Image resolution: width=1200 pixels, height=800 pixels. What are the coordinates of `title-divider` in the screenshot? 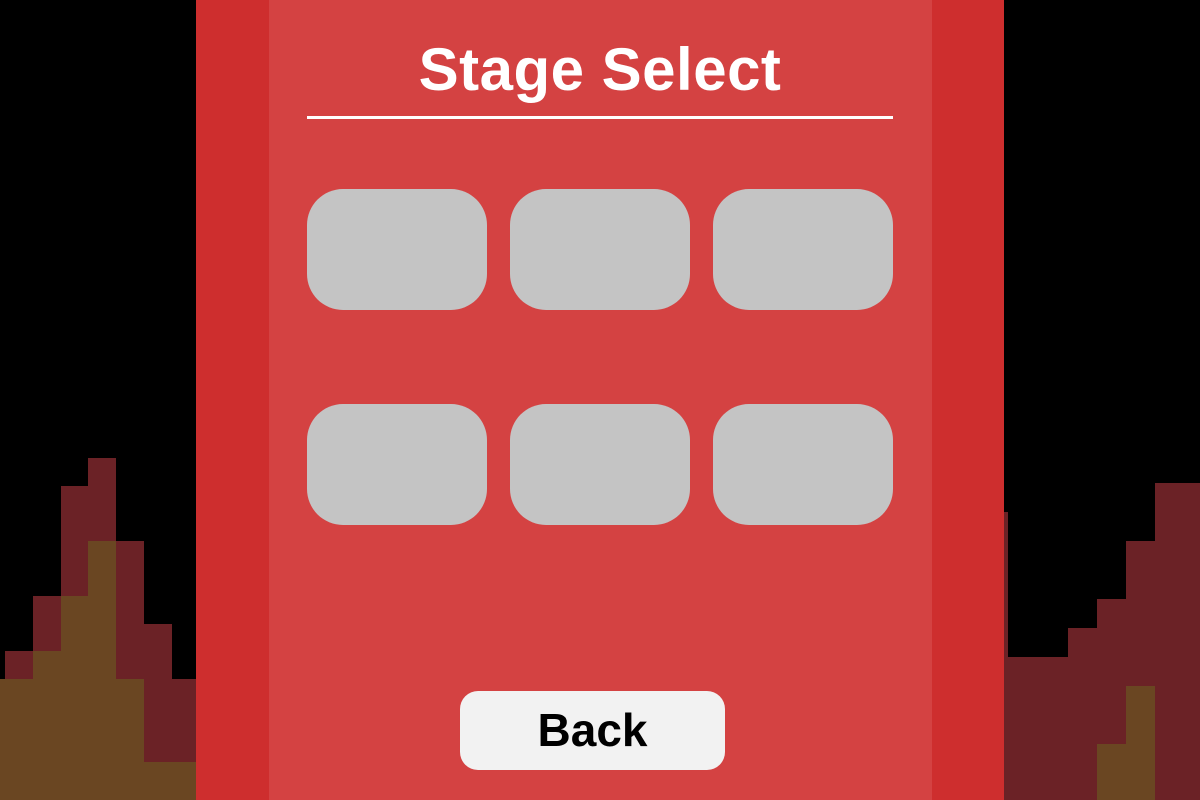 It's located at (600, 117).